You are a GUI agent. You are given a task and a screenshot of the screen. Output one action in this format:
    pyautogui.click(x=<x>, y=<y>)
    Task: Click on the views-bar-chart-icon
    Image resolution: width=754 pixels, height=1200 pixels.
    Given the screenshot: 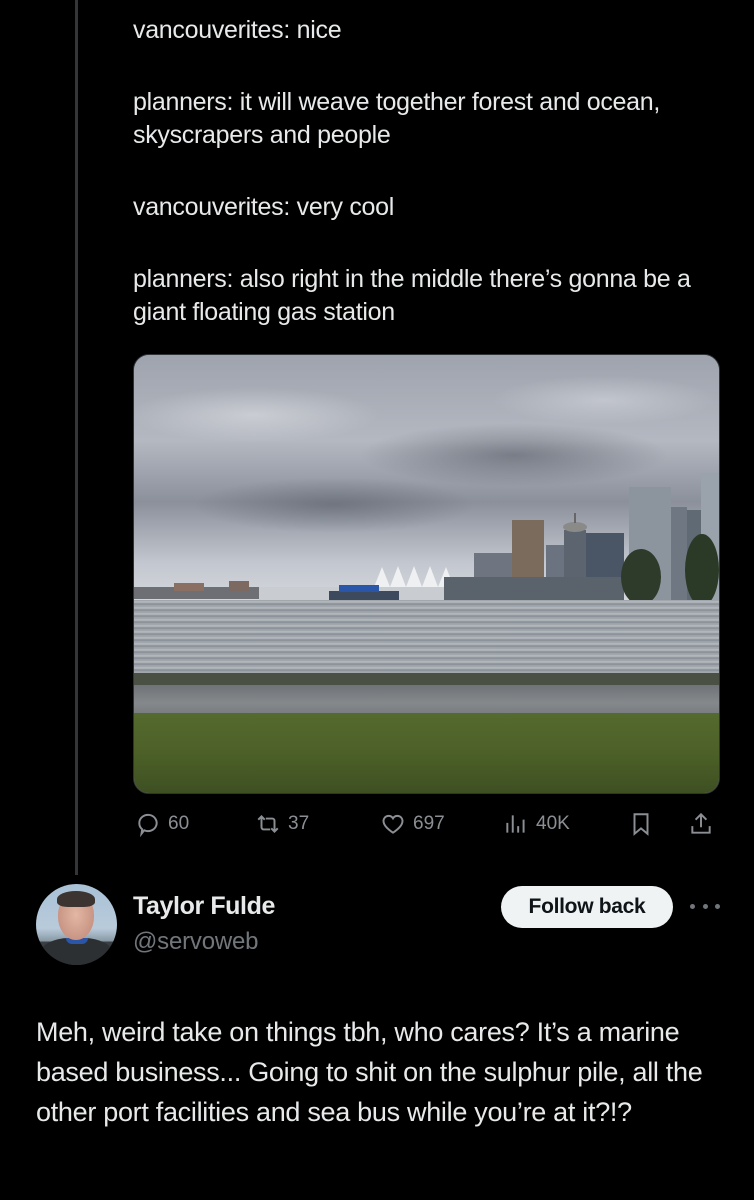 What is the action you would take?
    pyautogui.click(x=515, y=824)
    